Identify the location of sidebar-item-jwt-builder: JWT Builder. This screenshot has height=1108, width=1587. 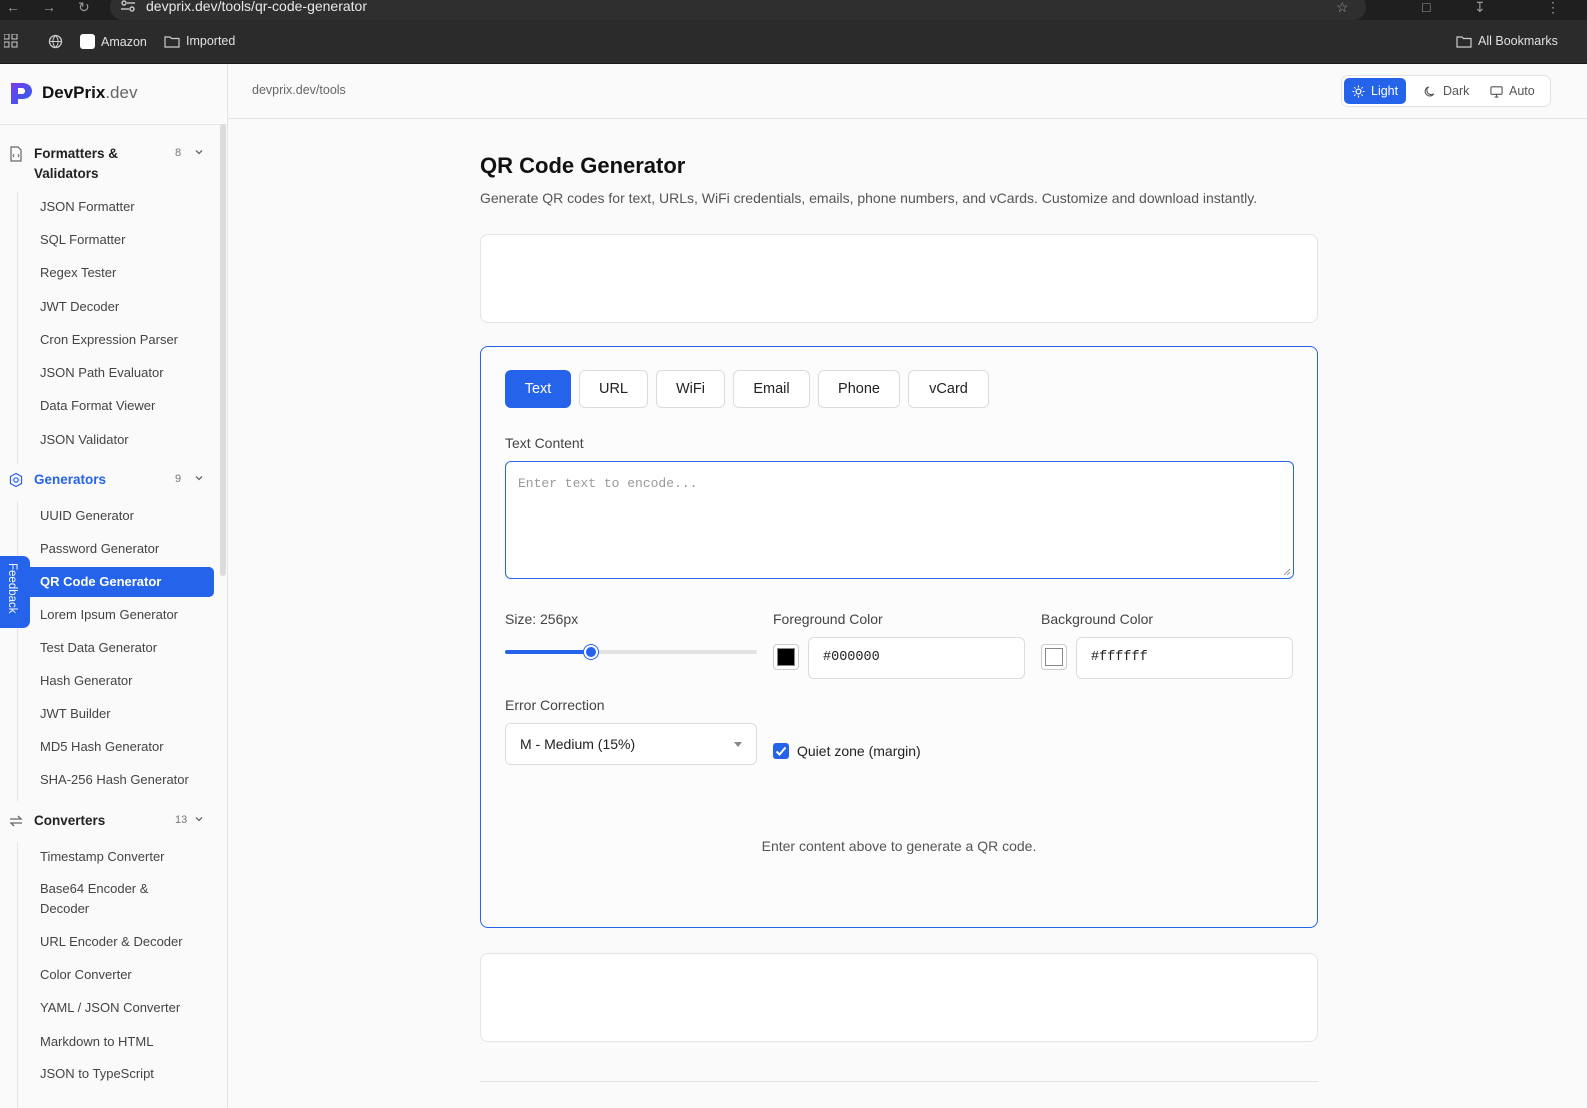
(118, 714).